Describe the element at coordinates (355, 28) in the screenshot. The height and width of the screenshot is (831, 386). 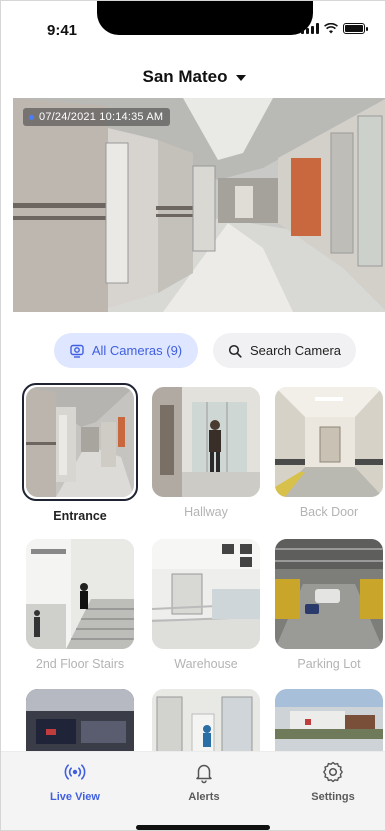
I see `battery-icon` at that location.